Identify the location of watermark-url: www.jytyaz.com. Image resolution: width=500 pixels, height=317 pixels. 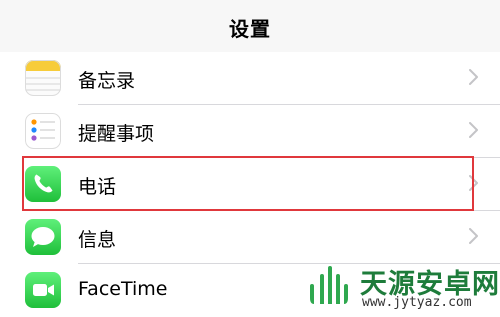
(417, 302).